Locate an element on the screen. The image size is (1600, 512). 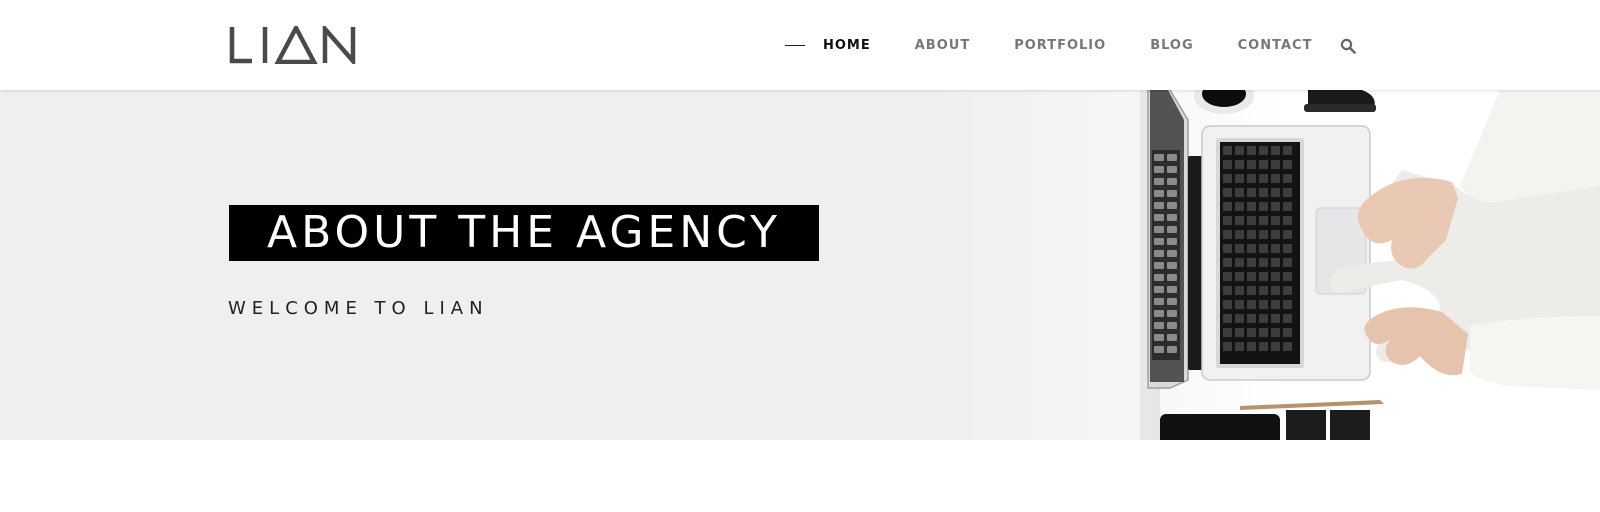
nav-item-contact: CONTACT is located at coordinates (1275, 45).